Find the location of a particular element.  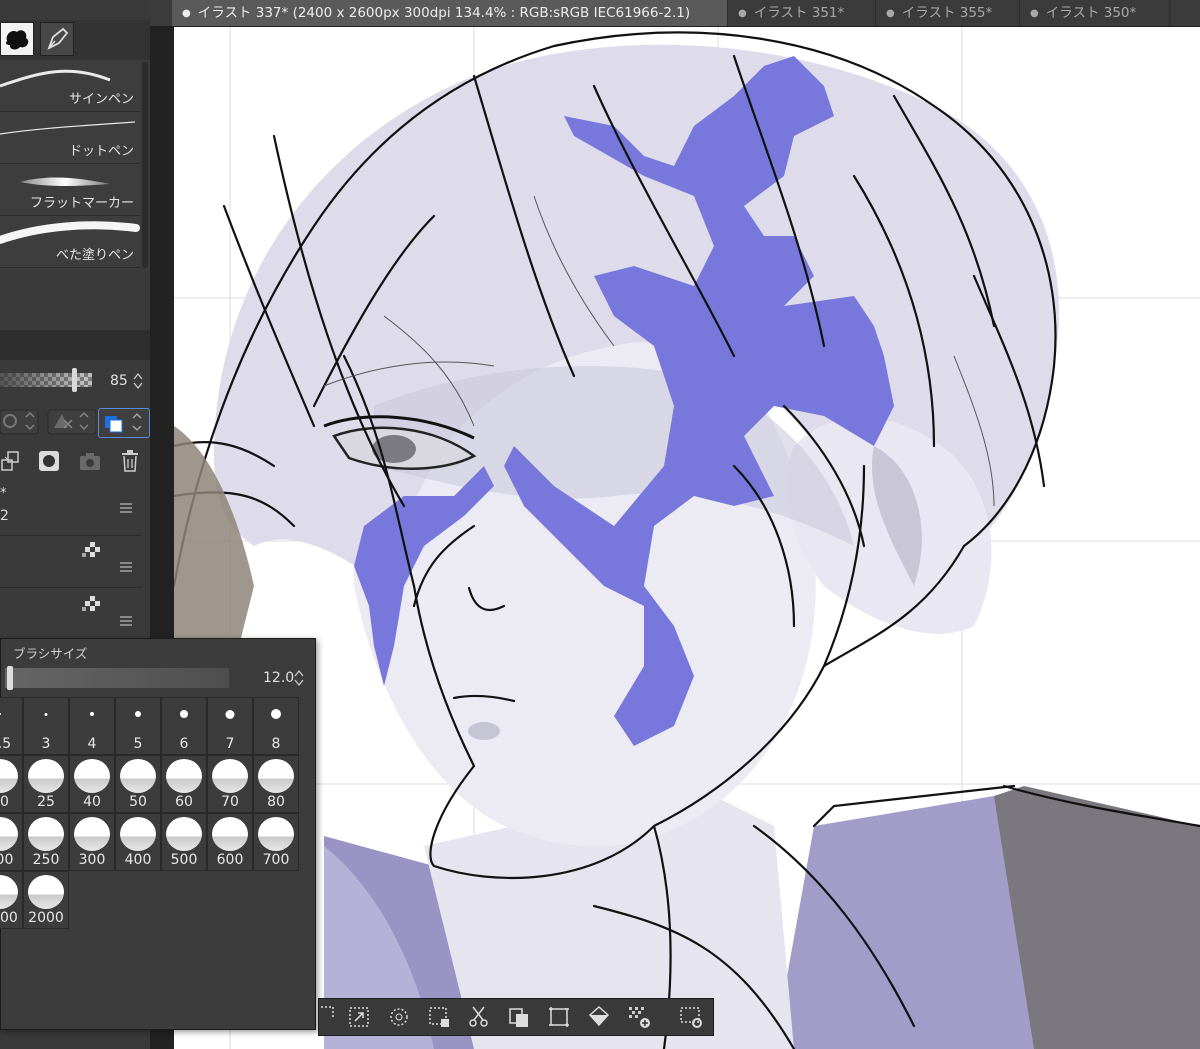

pen-tool-button is located at coordinates (57, 39).